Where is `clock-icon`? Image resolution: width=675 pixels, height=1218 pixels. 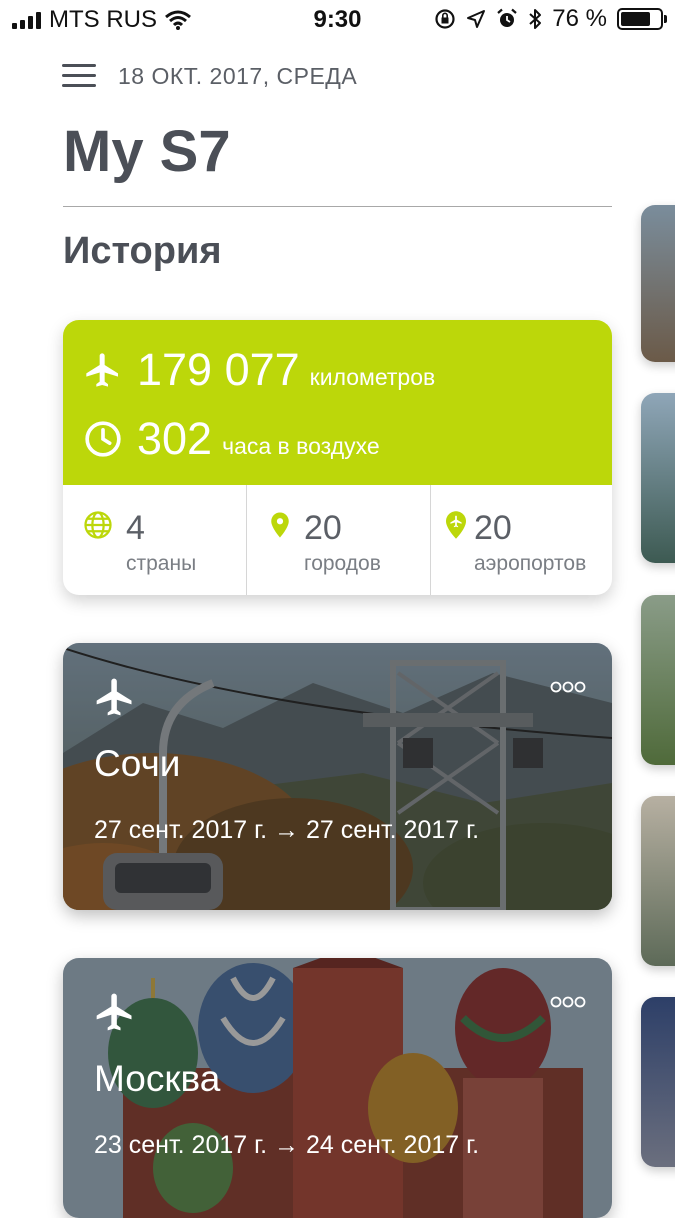 clock-icon is located at coordinates (103, 439).